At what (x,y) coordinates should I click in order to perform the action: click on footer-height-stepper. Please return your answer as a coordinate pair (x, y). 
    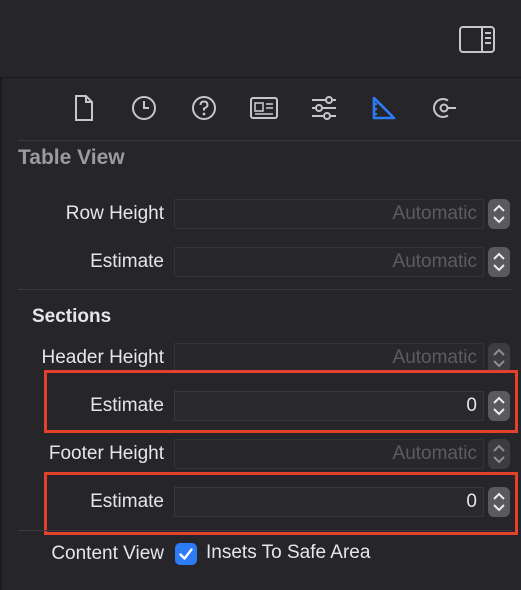
    Looking at the image, I should click on (499, 454).